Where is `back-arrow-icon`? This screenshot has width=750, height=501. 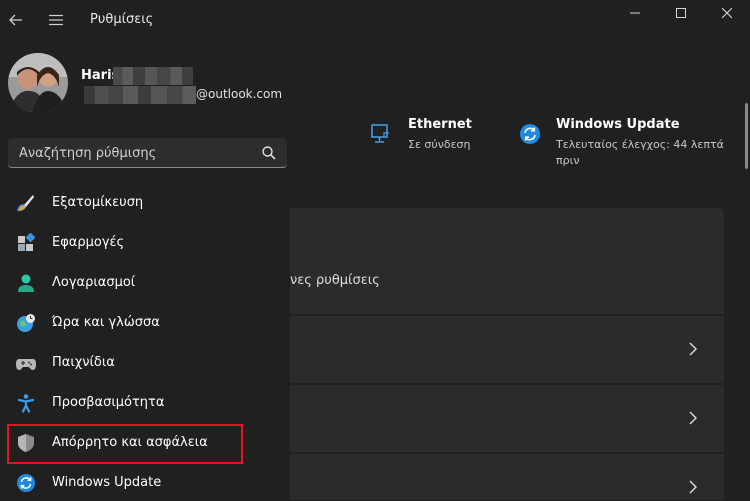
back-arrow-icon is located at coordinates (15, 20).